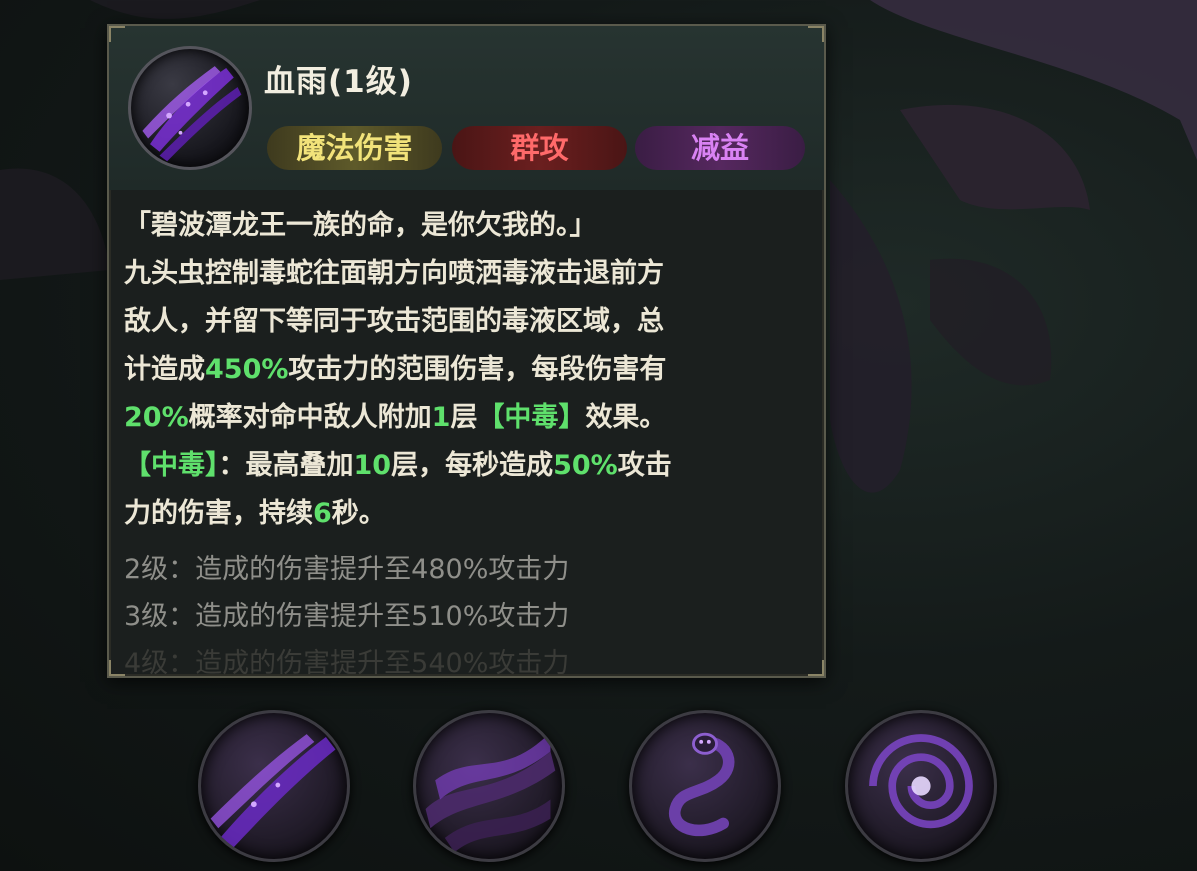 The image size is (1197, 871). What do you see at coordinates (347, 569) in the screenshot?
I see `level-upgrade-item: 2级：造成的伤害提升至480%攻击力` at bounding box center [347, 569].